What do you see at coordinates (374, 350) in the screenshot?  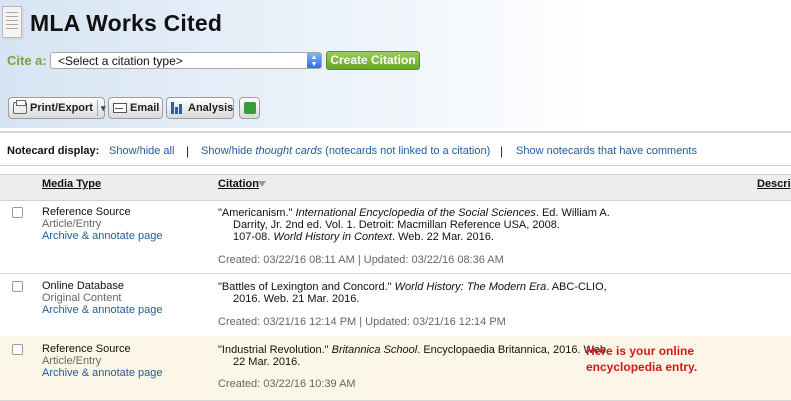 I see `citation-source: Britannica School` at bounding box center [374, 350].